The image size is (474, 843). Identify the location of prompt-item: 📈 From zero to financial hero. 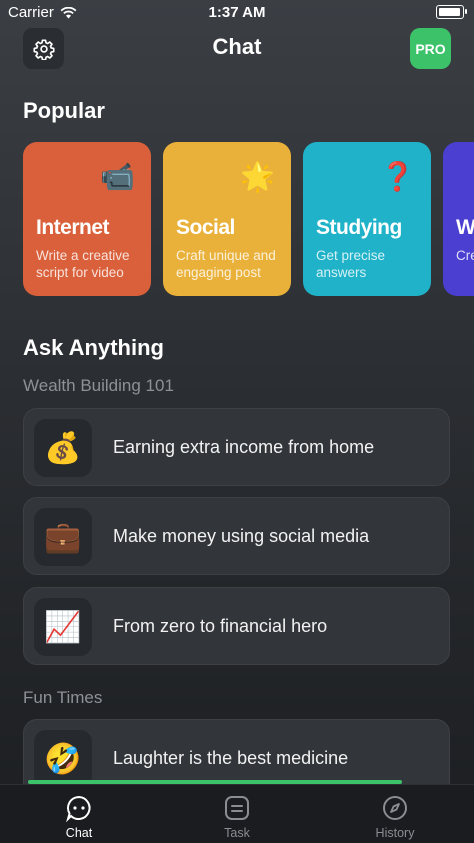
(236, 626).